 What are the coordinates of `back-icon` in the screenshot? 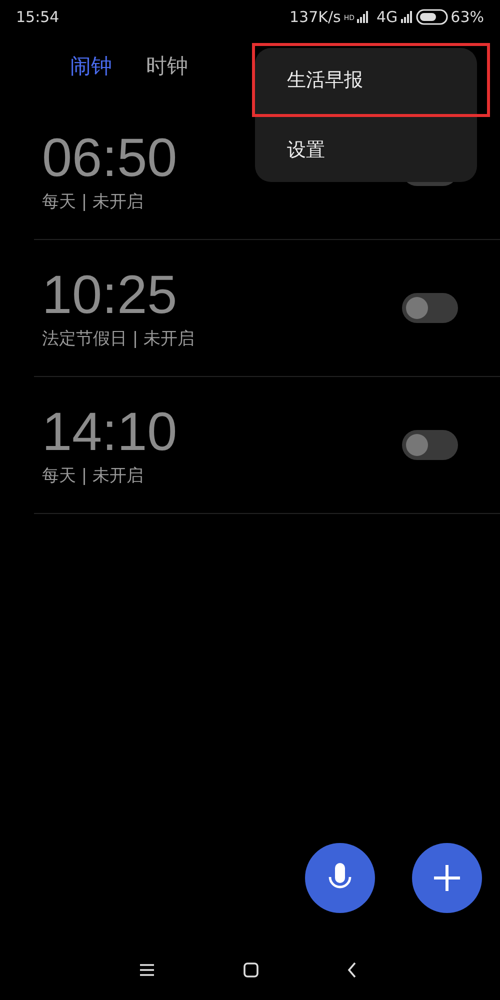 It's located at (352, 970).